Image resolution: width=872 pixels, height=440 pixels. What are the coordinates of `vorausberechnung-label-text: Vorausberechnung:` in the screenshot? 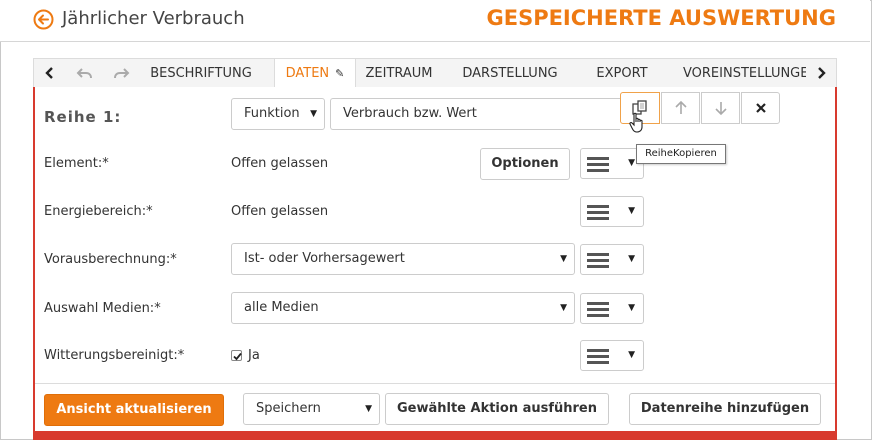 It's located at (107, 259).